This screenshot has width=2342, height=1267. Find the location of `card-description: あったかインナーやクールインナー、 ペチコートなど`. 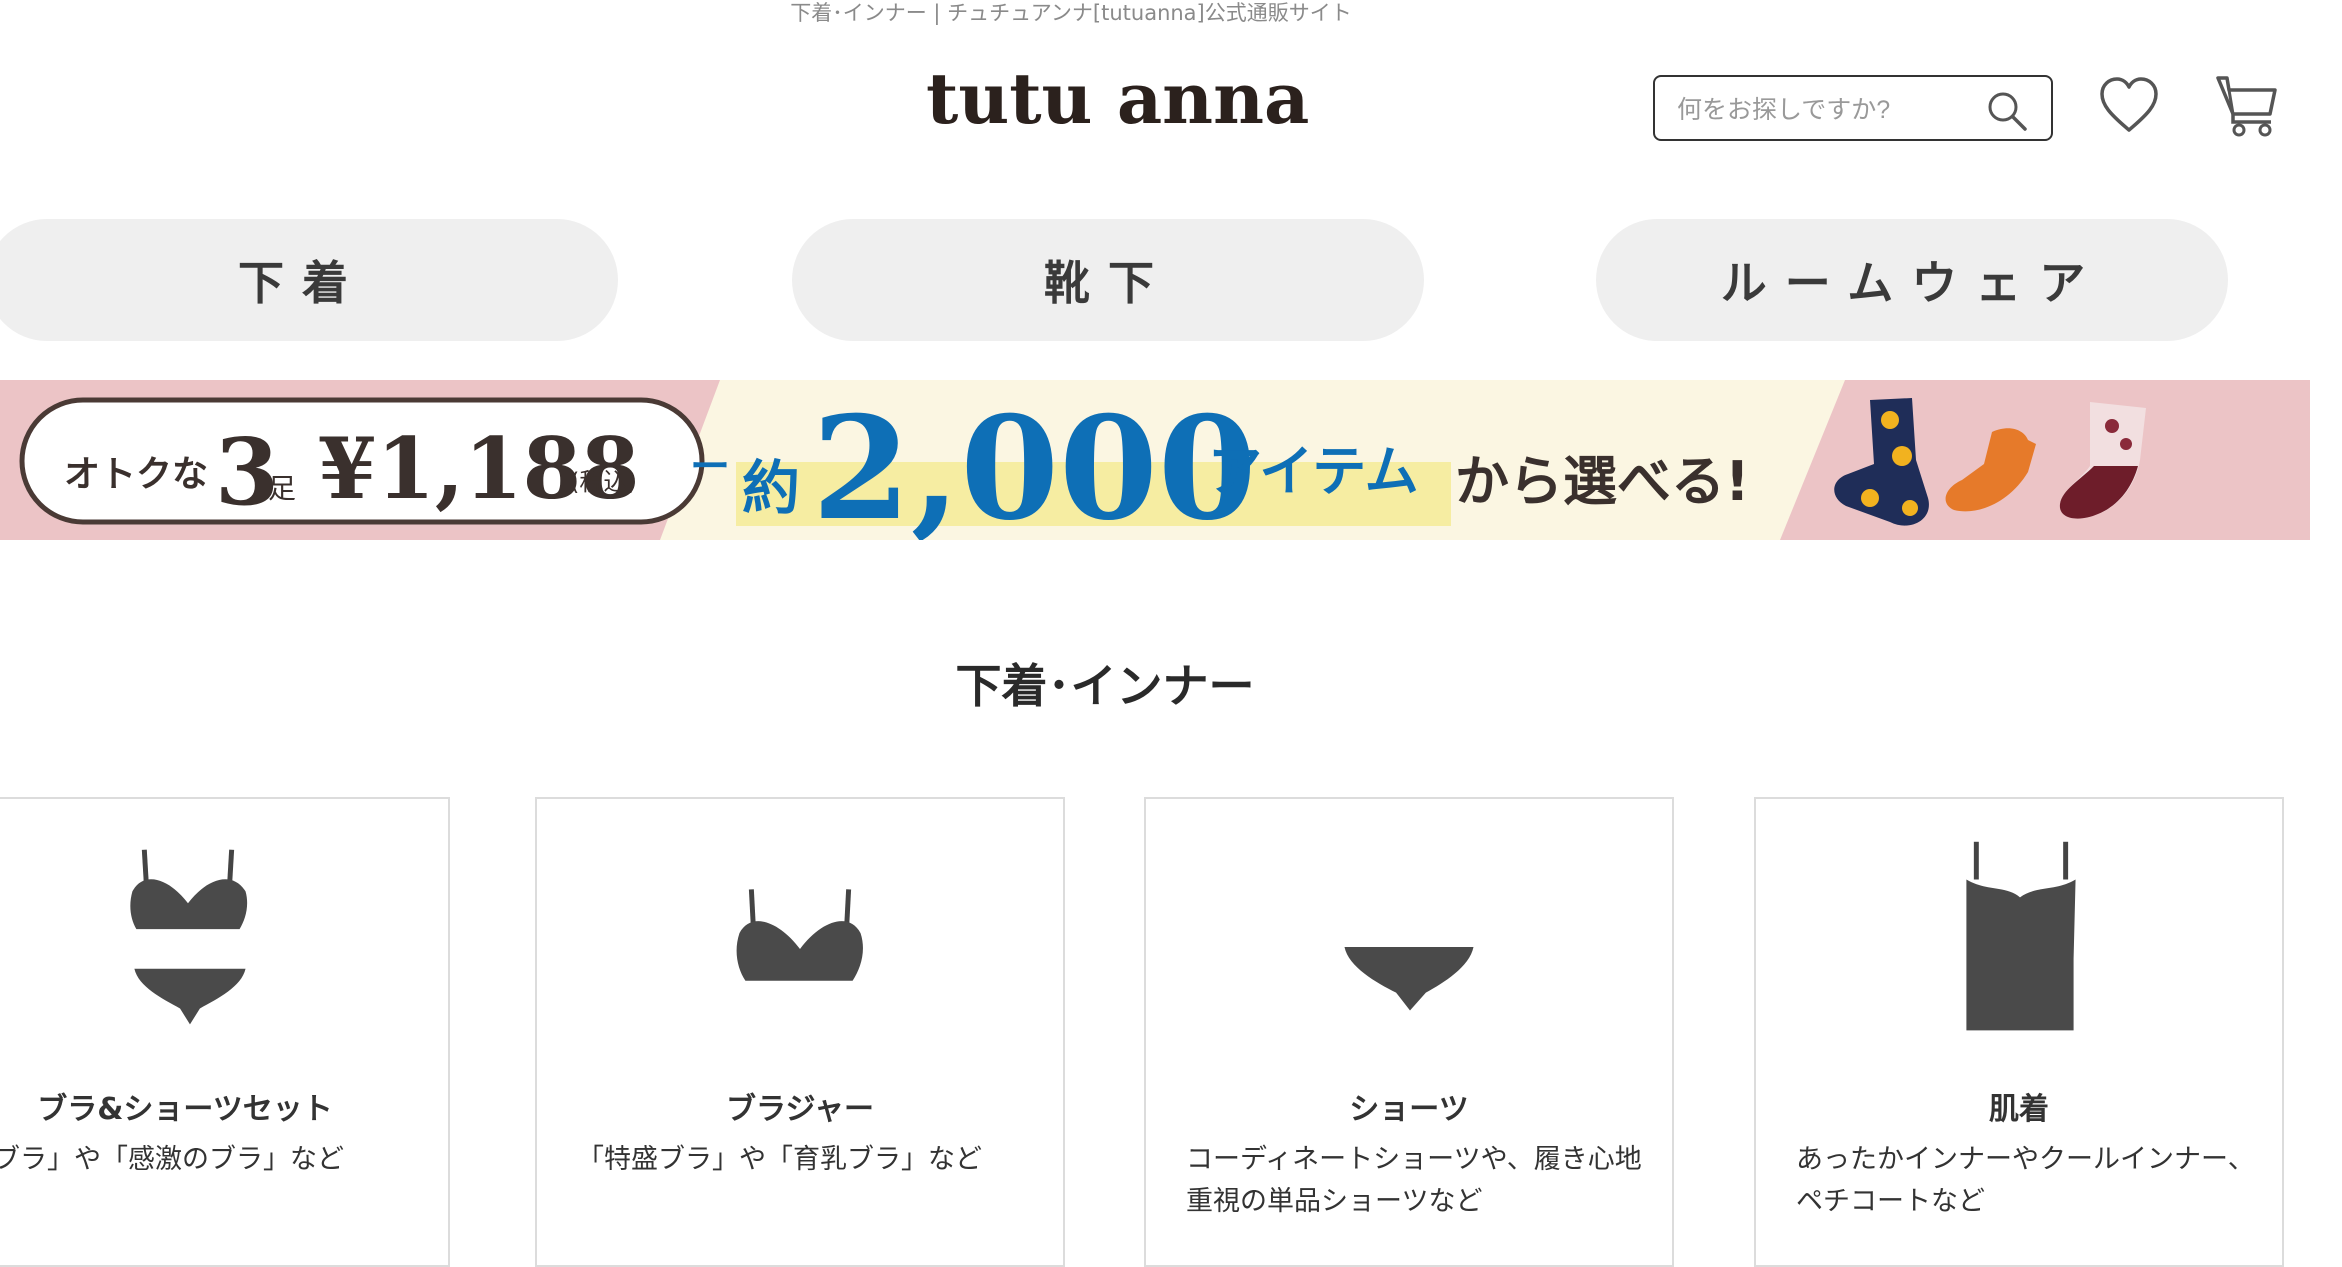

card-description: あったかインナーやクールインナー、 ペチコートなど is located at coordinates (2025, 1180).